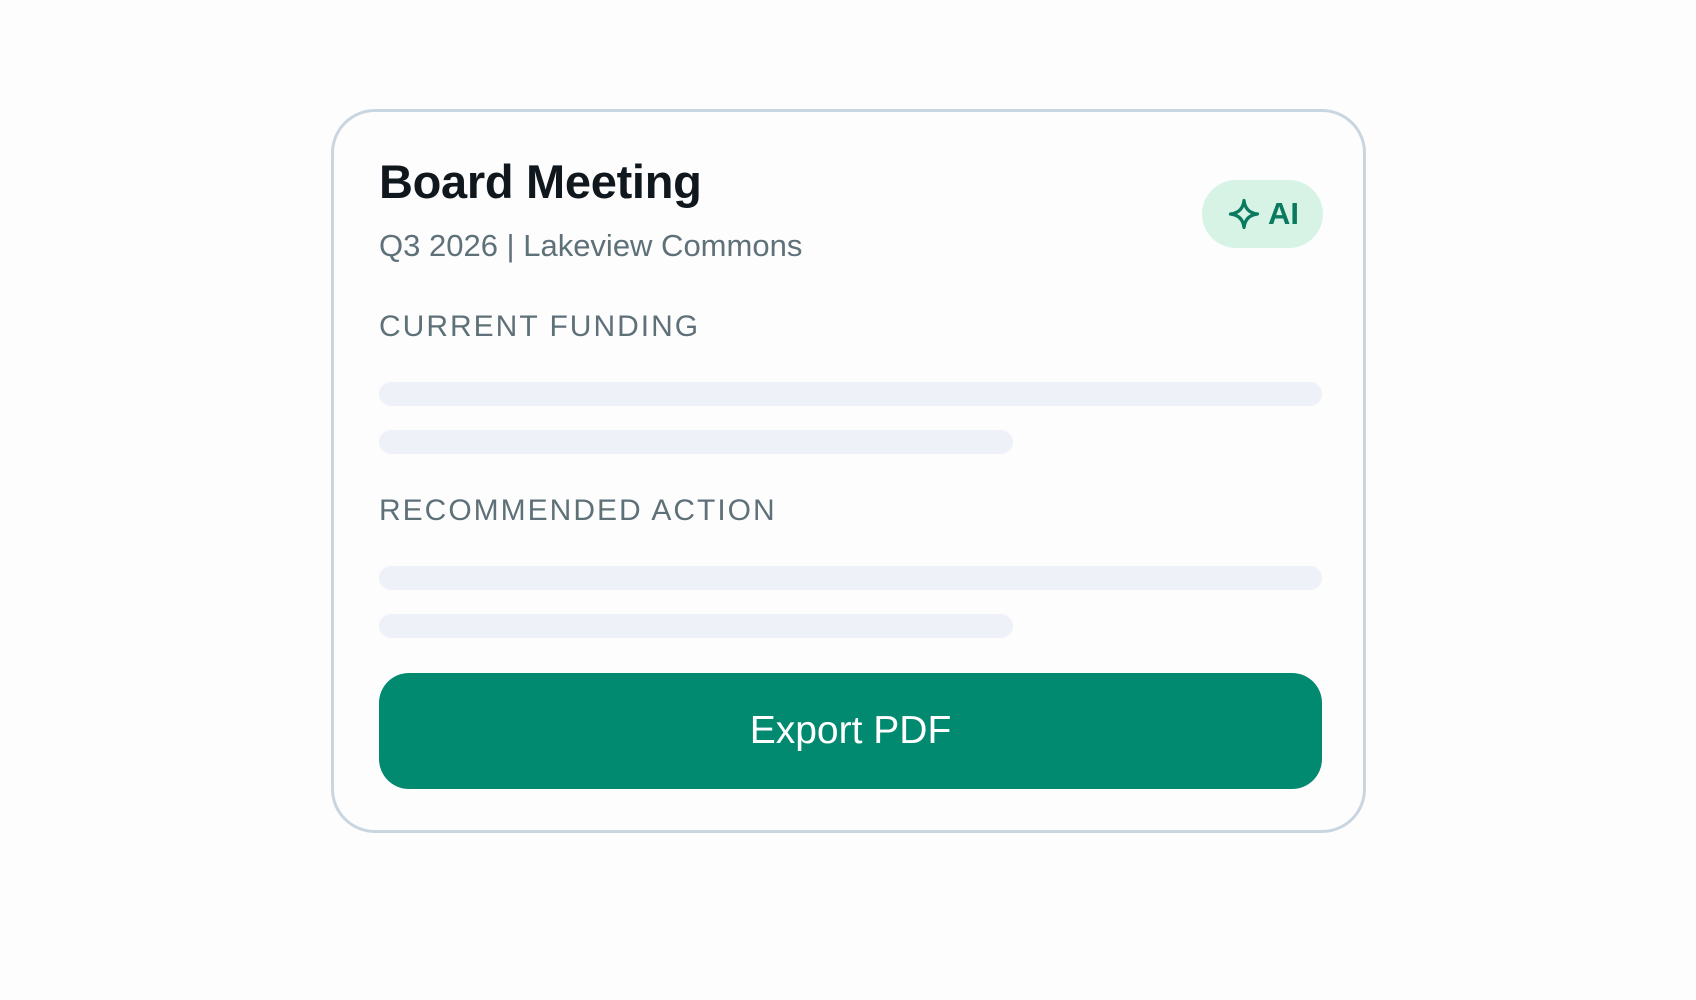 Image resolution: width=1696 pixels, height=1000 pixels. Describe the element at coordinates (540, 326) in the screenshot. I see `current-funding-label: CURRENT FUNDING` at that location.